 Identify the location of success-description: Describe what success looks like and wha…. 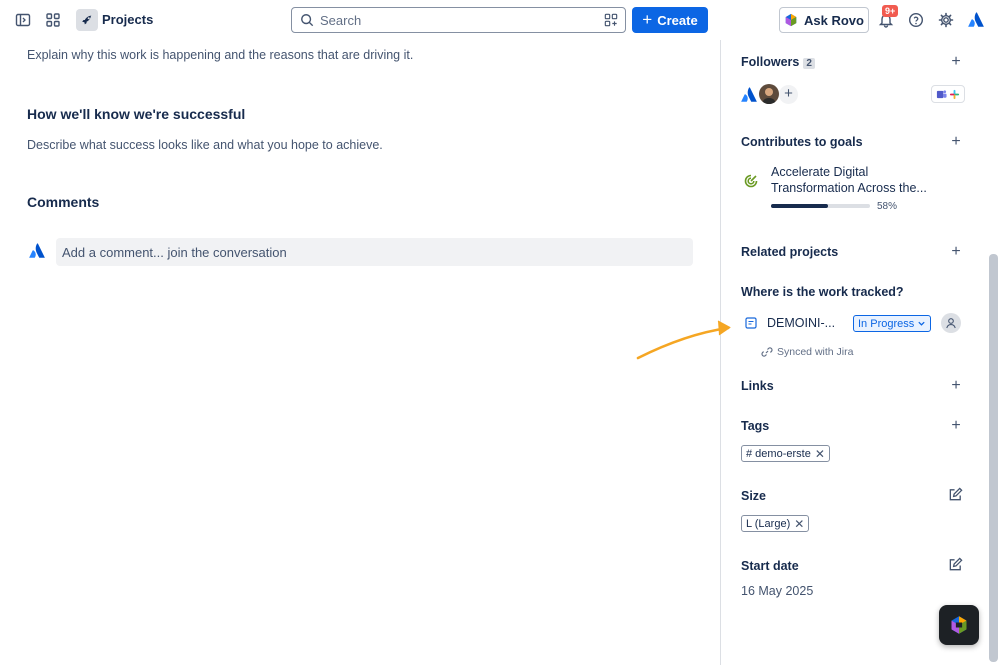
(205, 145).